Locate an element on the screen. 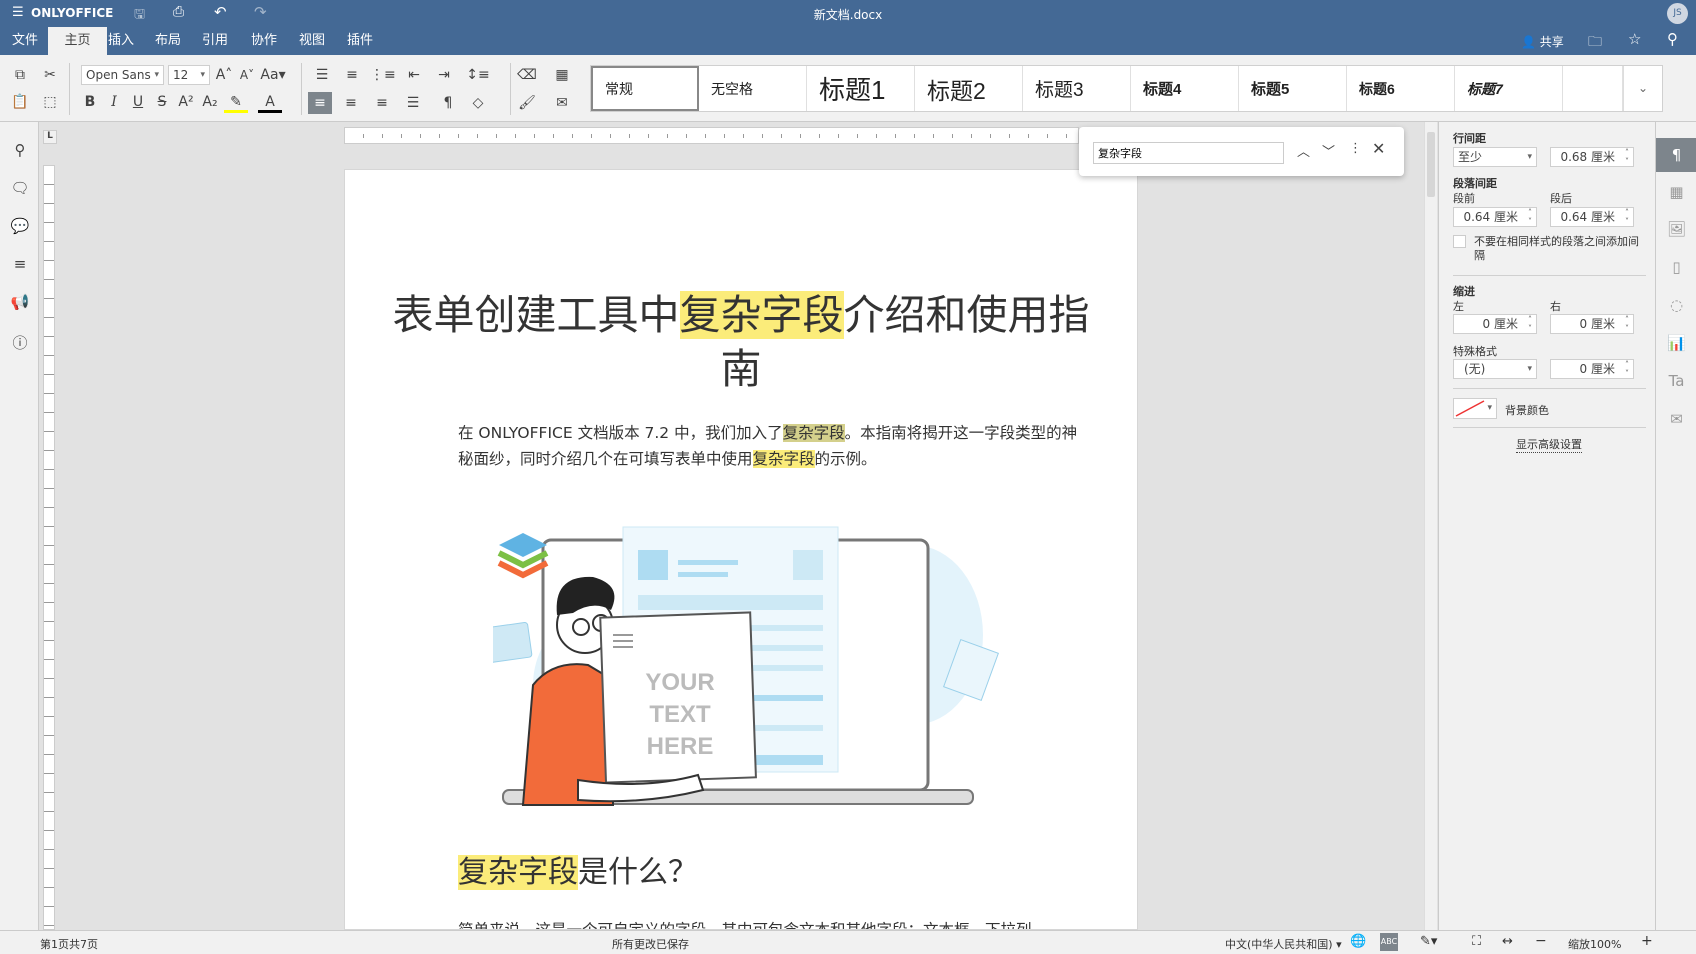 Image resolution: width=1696 pixels, height=954 pixels. fit-page-icon: ⛶ is located at coordinates (1476, 941).